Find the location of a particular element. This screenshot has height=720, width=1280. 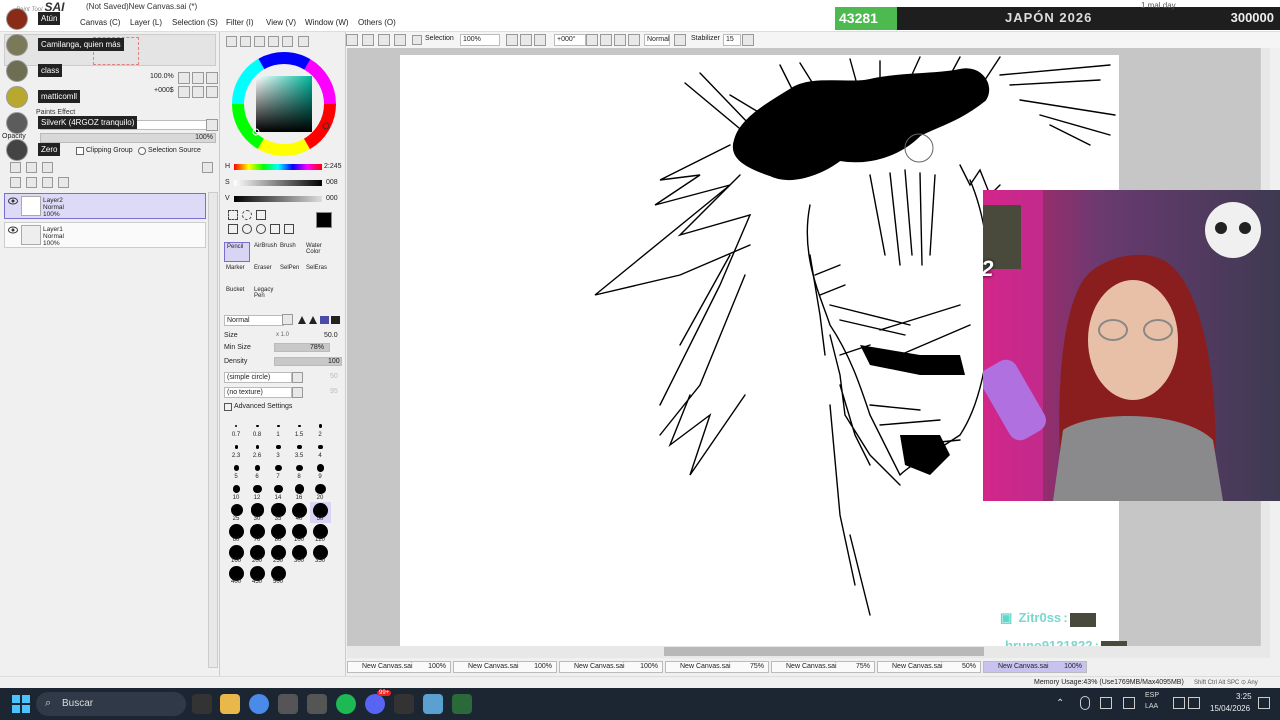

tray-chevron-icon: ⌃ is located at coordinates (1060, 703).